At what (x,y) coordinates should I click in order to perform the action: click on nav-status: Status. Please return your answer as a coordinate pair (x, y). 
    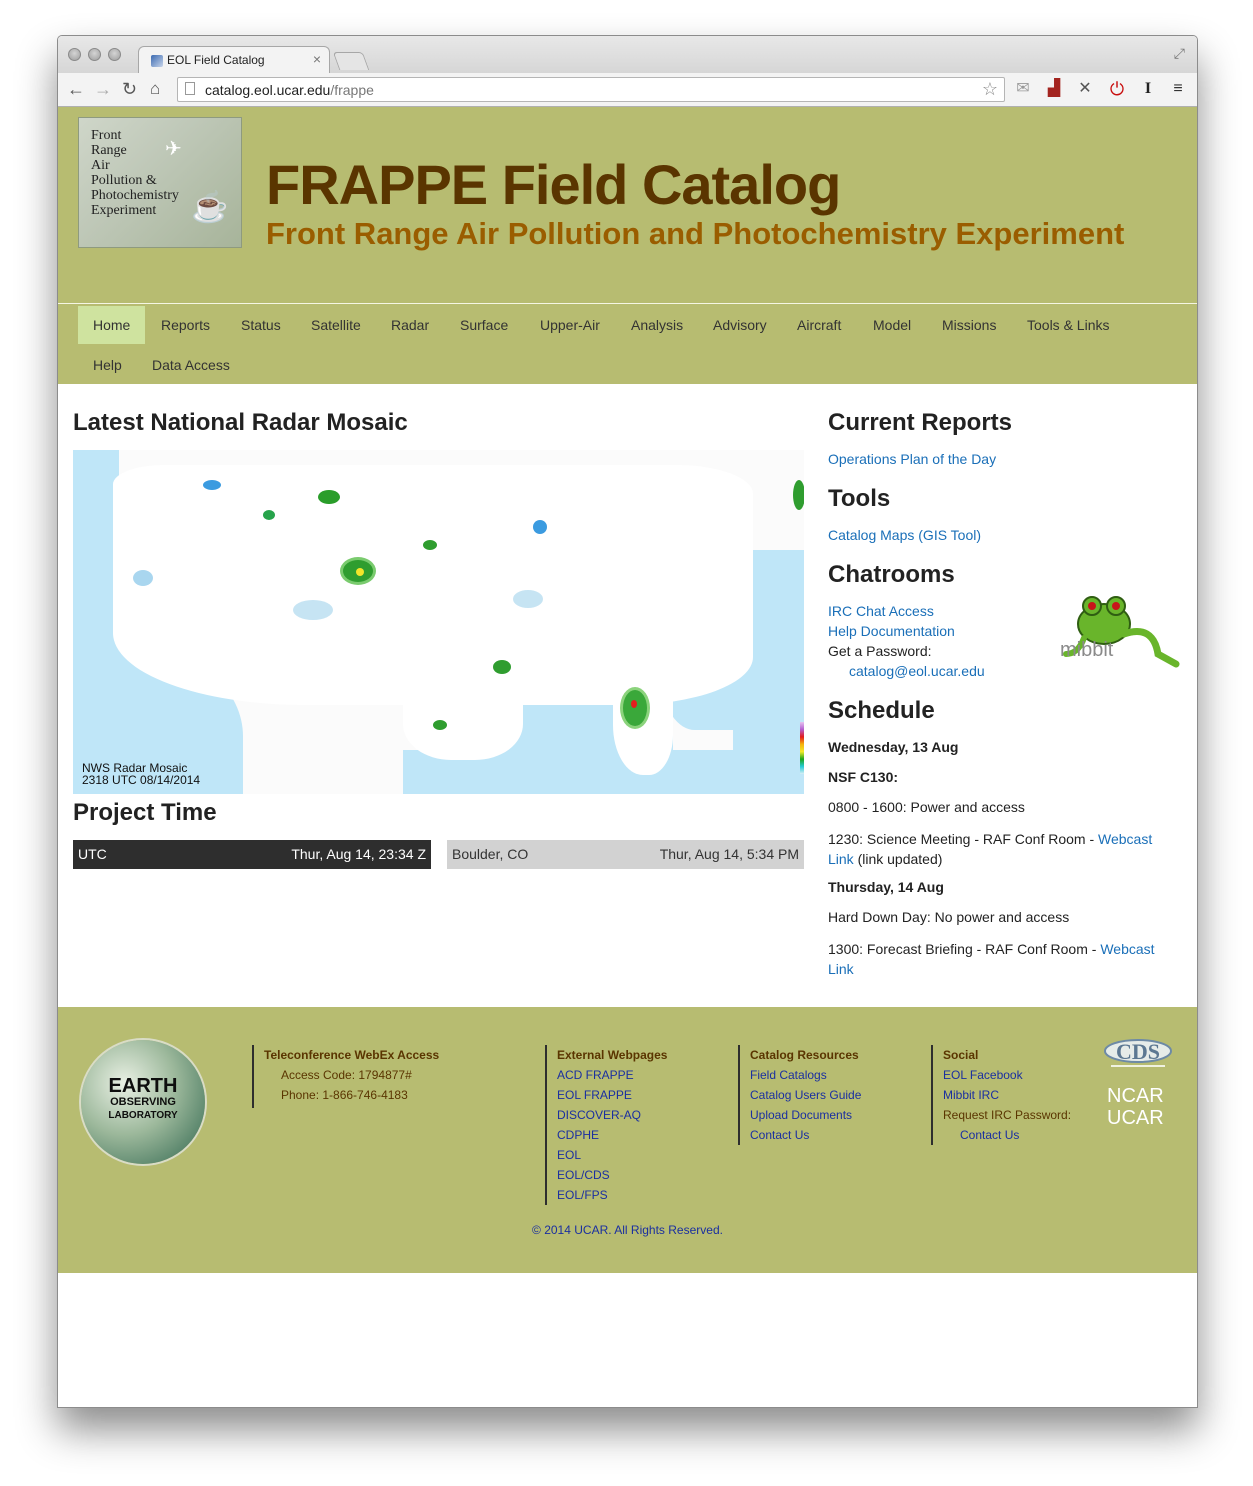
    Looking at the image, I should click on (261, 325).